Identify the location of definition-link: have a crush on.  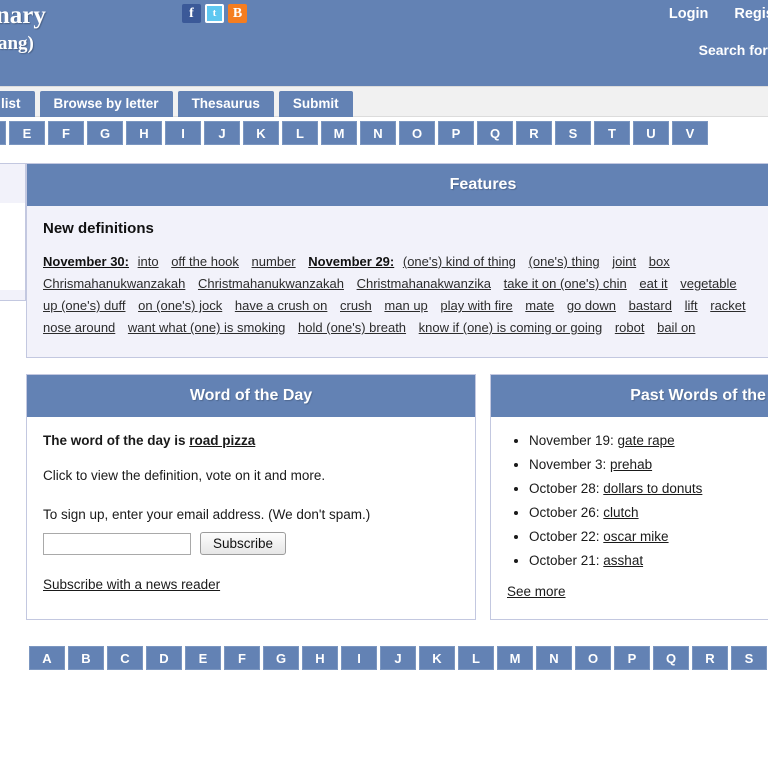
(281, 305).